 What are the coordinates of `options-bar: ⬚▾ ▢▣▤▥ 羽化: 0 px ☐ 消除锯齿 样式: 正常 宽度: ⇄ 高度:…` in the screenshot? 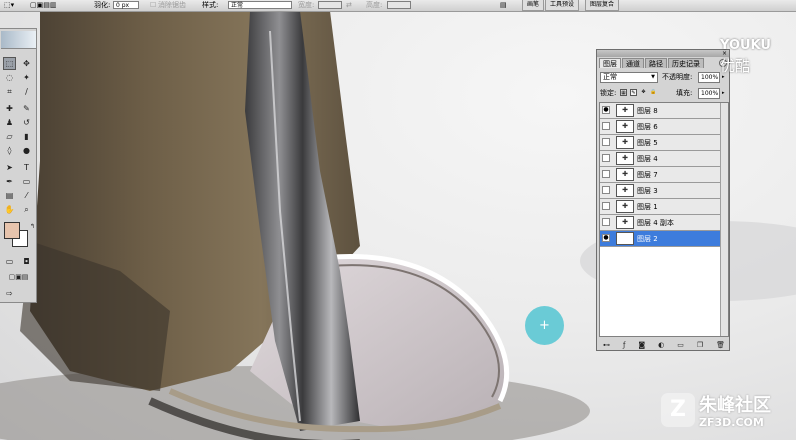 It's located at (398, 6).